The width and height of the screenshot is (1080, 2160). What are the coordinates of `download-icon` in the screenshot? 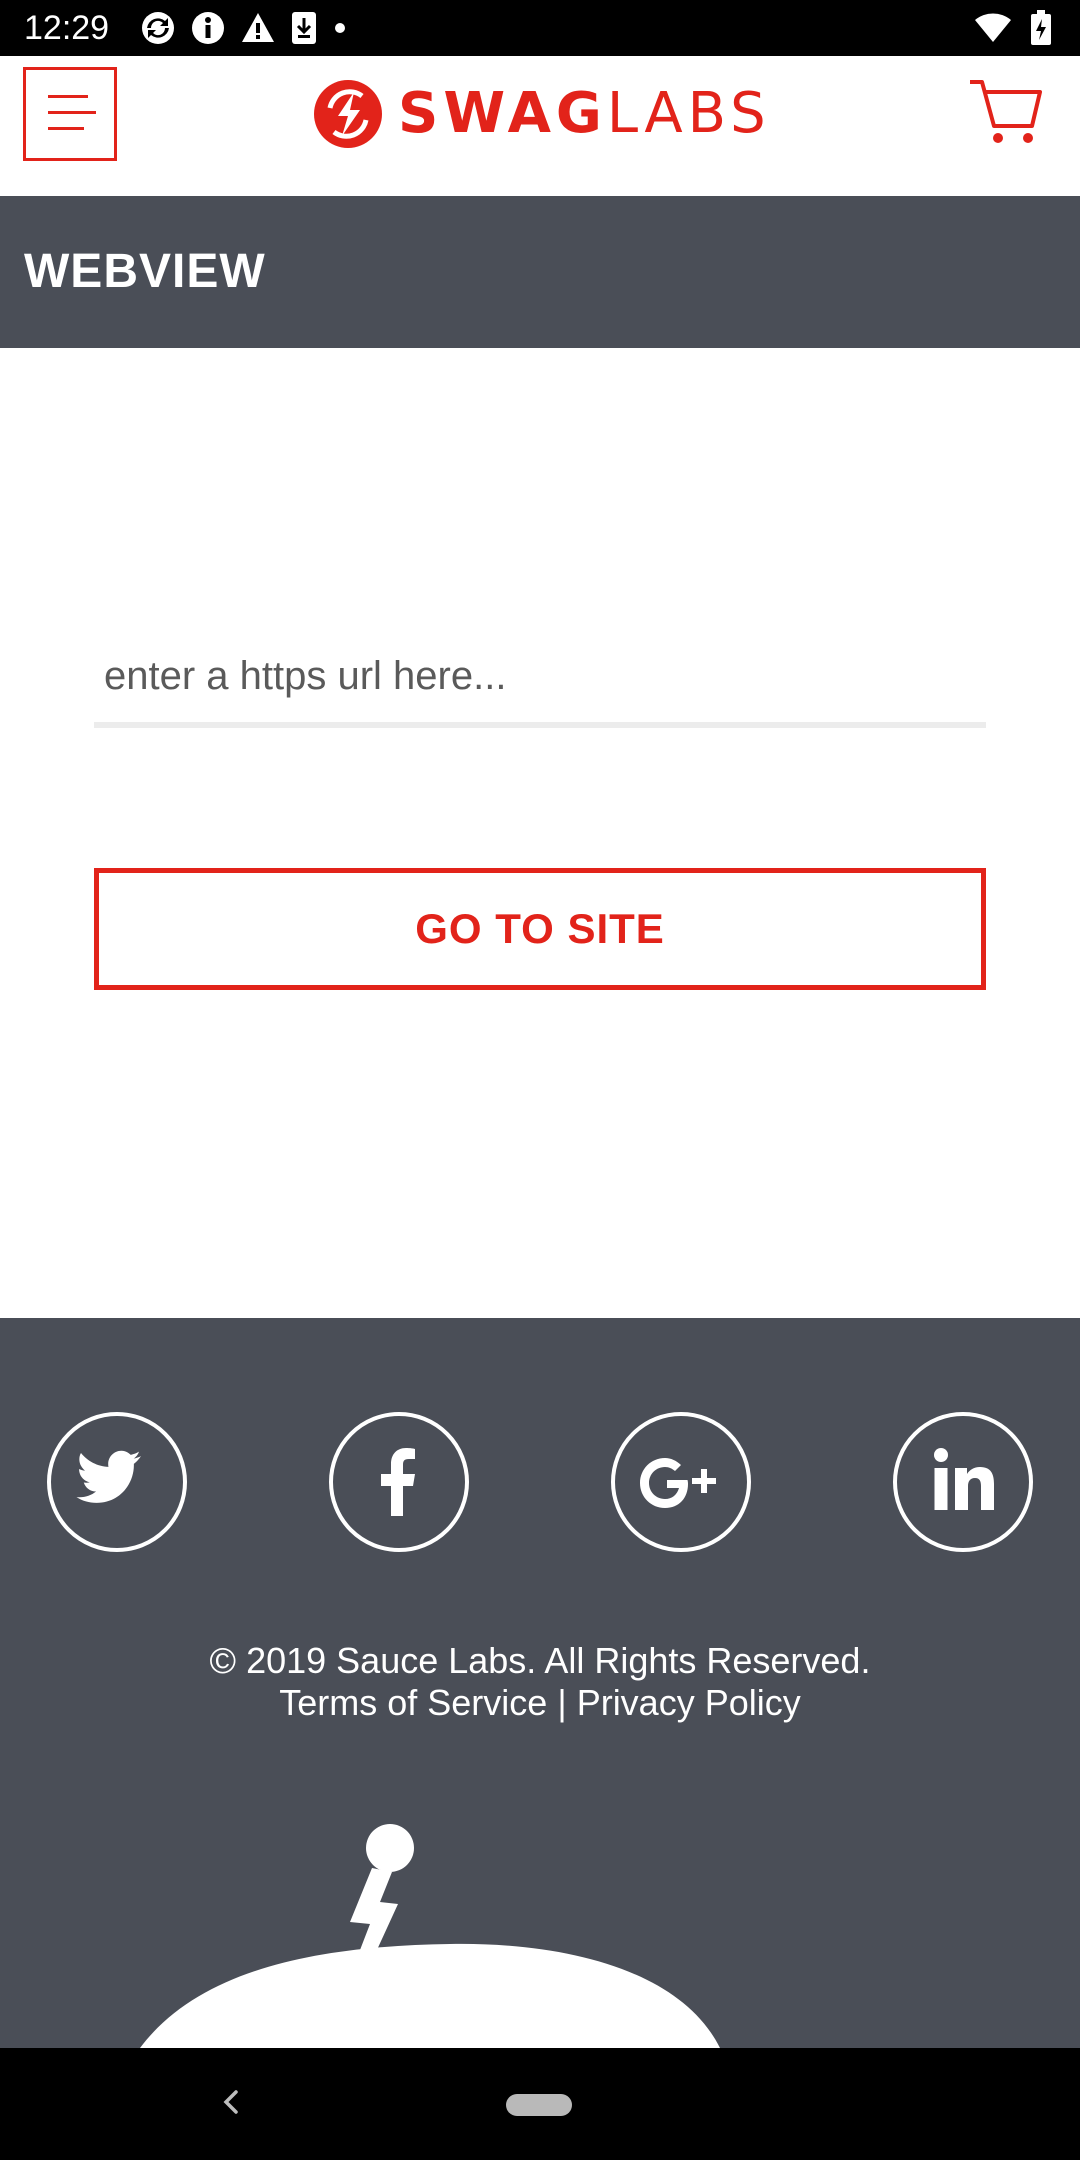 It's located at (304, 28).